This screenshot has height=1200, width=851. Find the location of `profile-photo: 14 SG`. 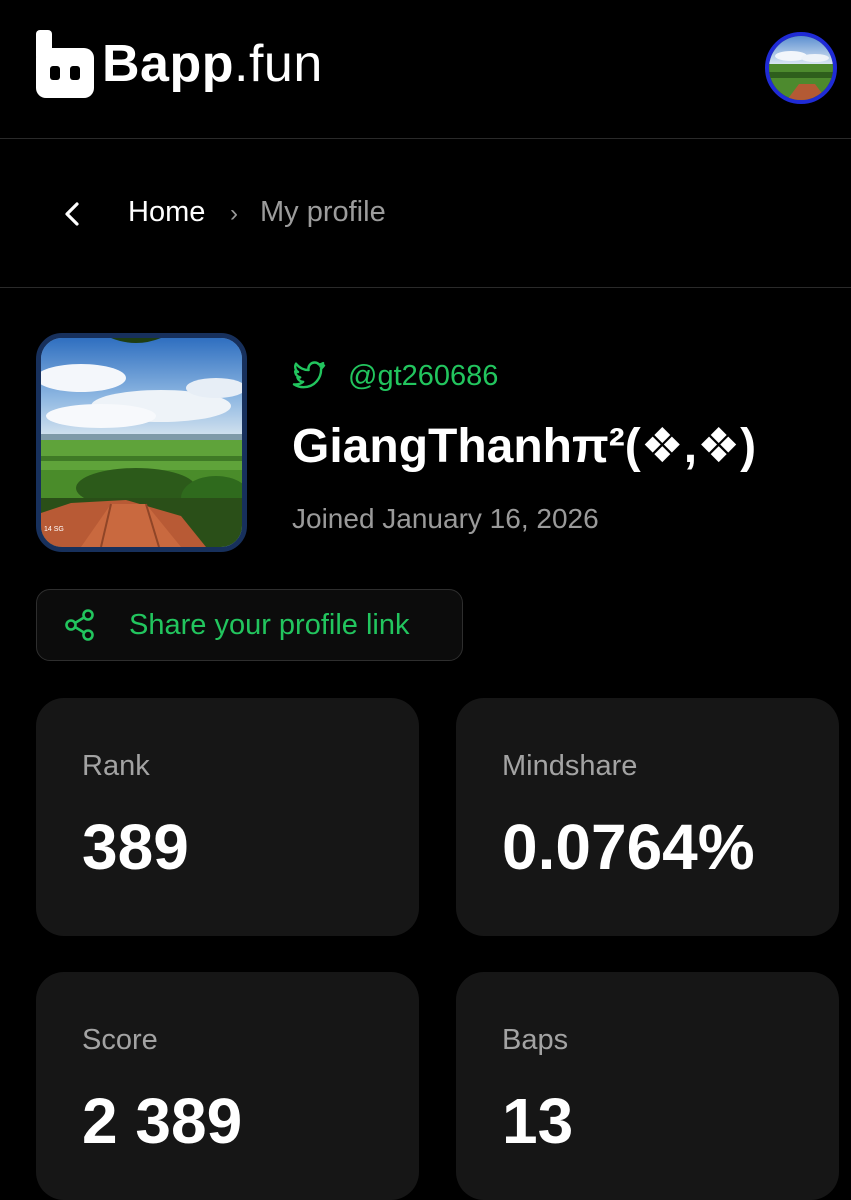

profile-photo: 14 SG is located at coordinates (141, 442).